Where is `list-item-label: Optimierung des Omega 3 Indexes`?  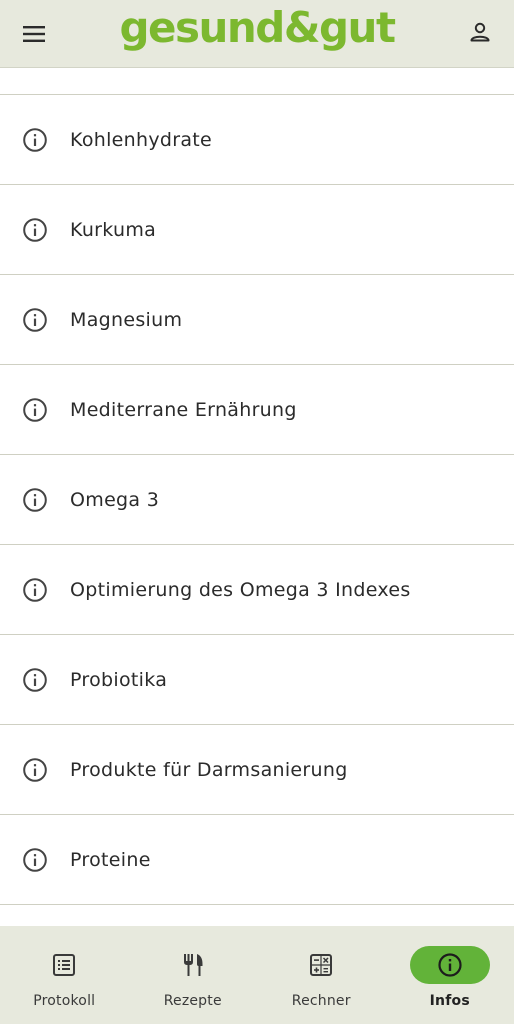
list-item-label: Optimierung des Omega 3 Indexes is located at coordinates (240, 589).